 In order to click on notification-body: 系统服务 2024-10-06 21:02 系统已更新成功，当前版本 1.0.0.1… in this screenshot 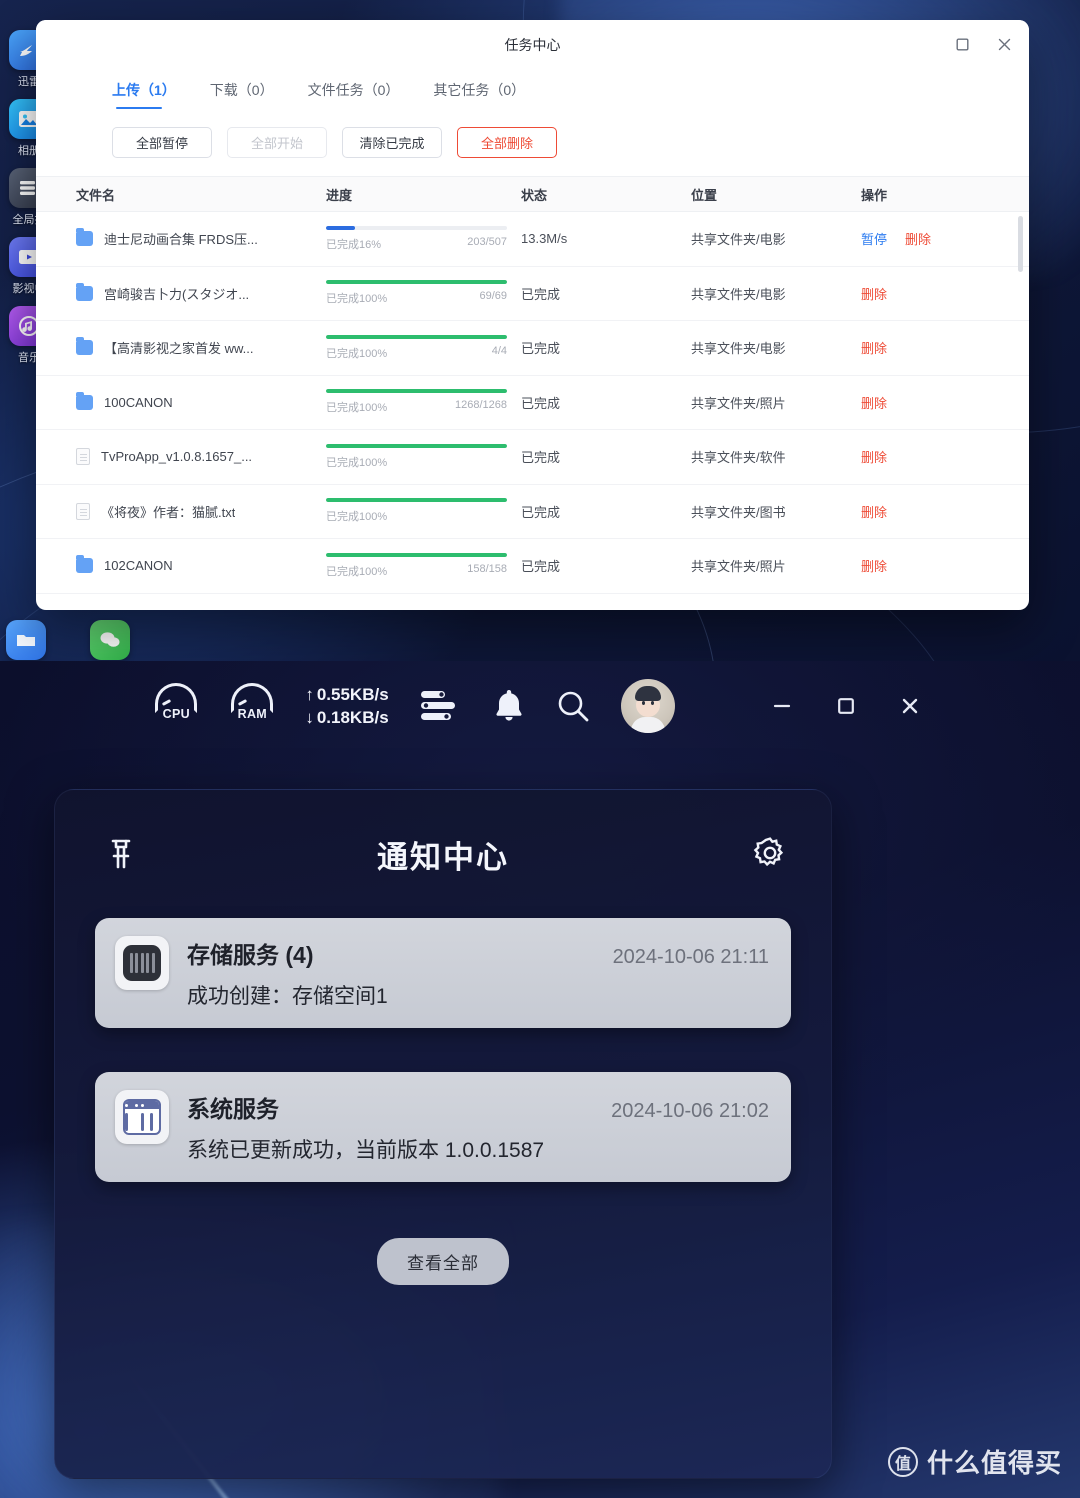, I will do `click(478, 1127)`.